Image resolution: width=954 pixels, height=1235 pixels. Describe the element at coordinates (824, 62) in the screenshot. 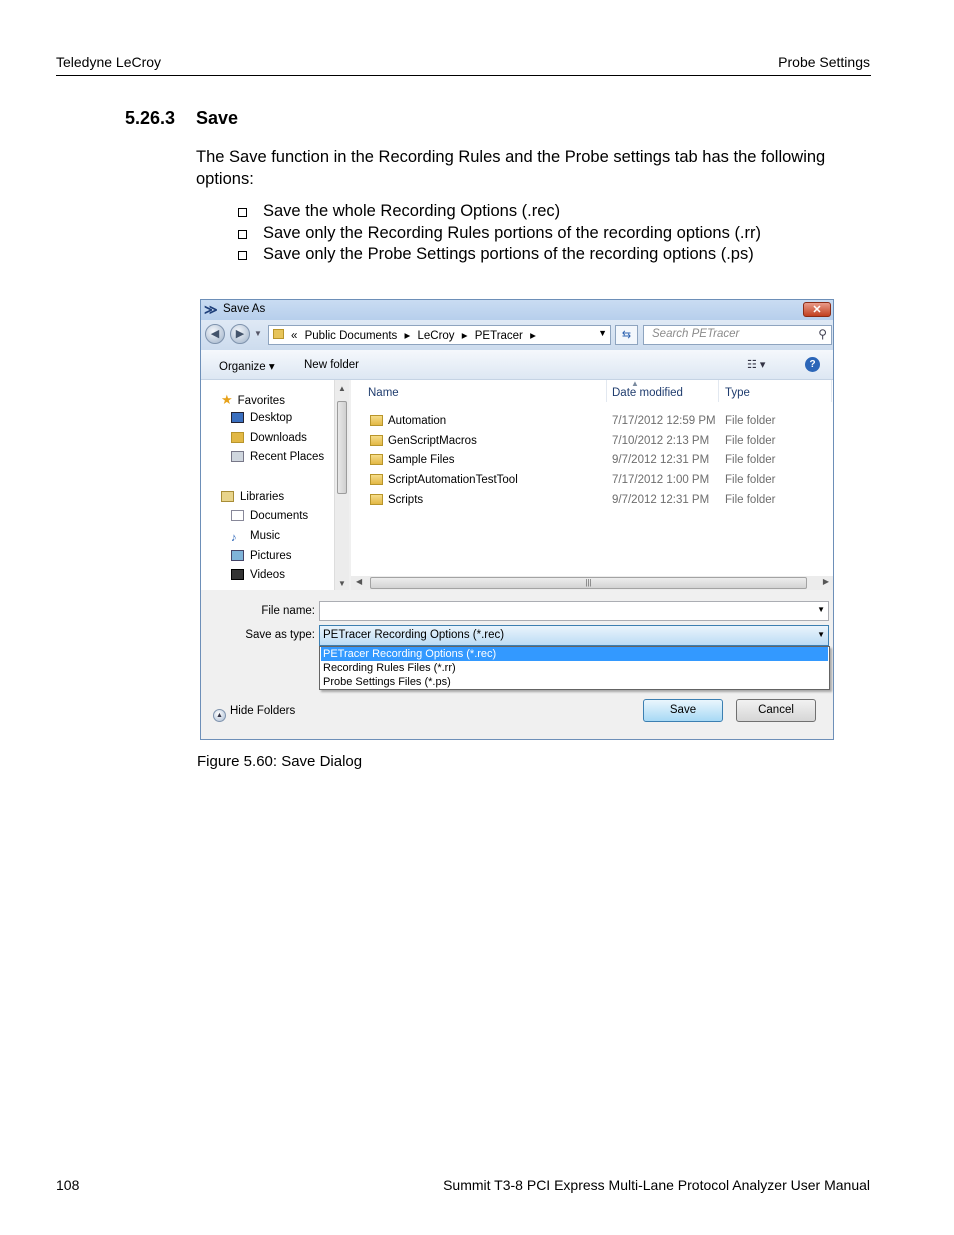

I see `header-right: Probe Settings` at that location.